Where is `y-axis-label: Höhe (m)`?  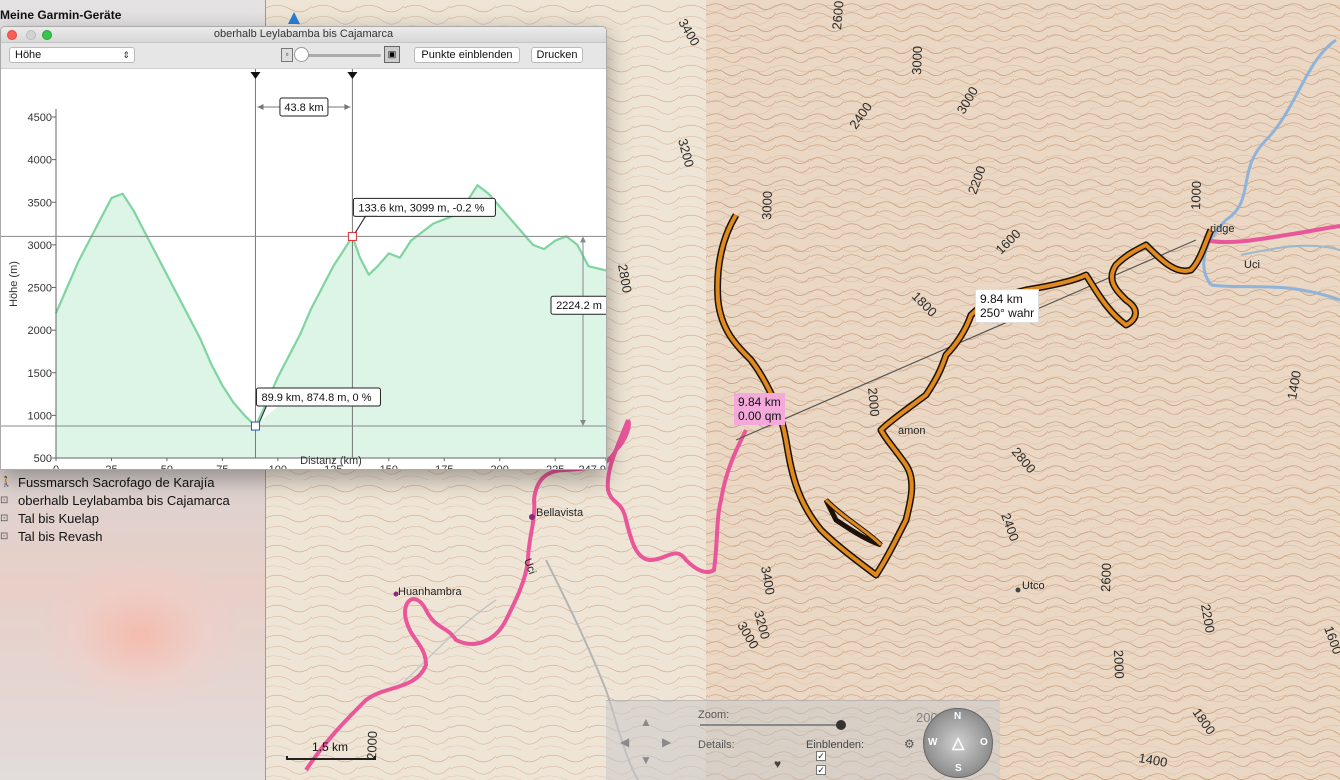
y-axis-label: Höhe (m) is located at coordinates (14, 284).